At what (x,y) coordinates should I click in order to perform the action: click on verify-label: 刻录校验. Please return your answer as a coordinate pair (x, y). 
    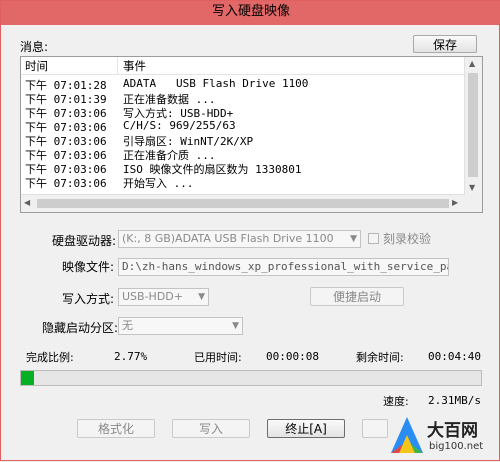
    Looking at the image, I should click on (407, 239).